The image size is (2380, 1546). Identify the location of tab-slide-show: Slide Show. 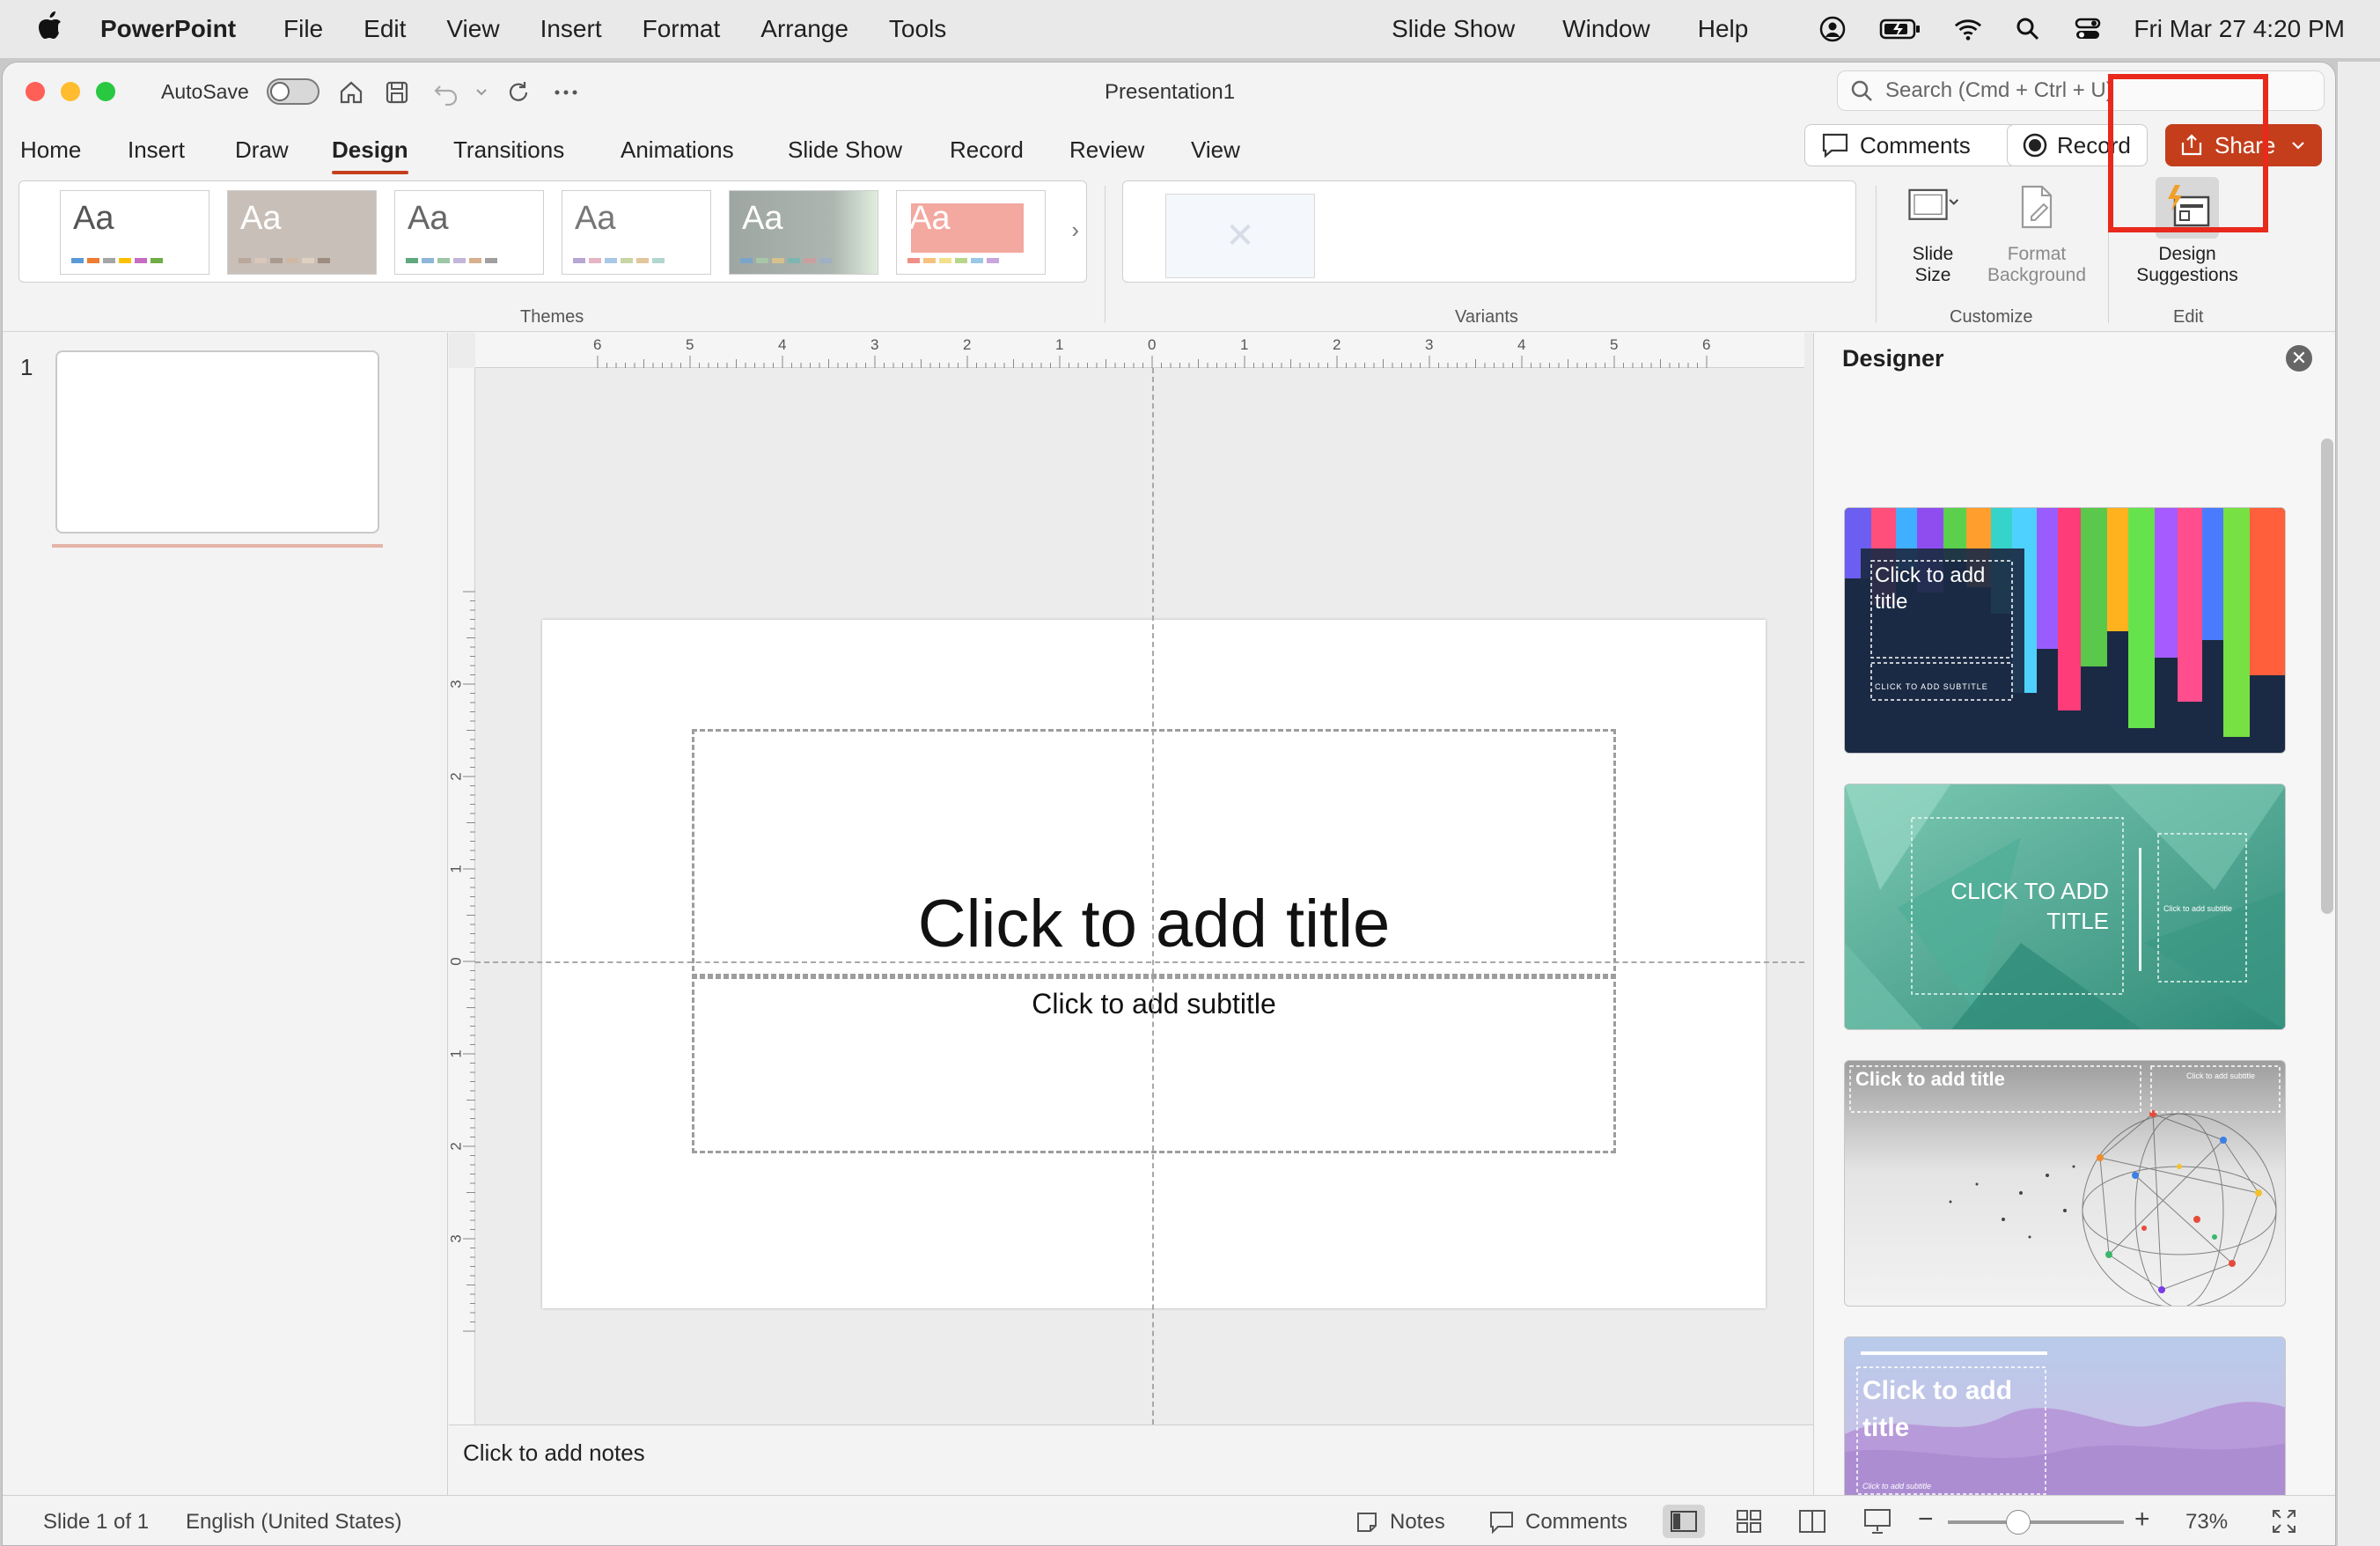
(845, 150).